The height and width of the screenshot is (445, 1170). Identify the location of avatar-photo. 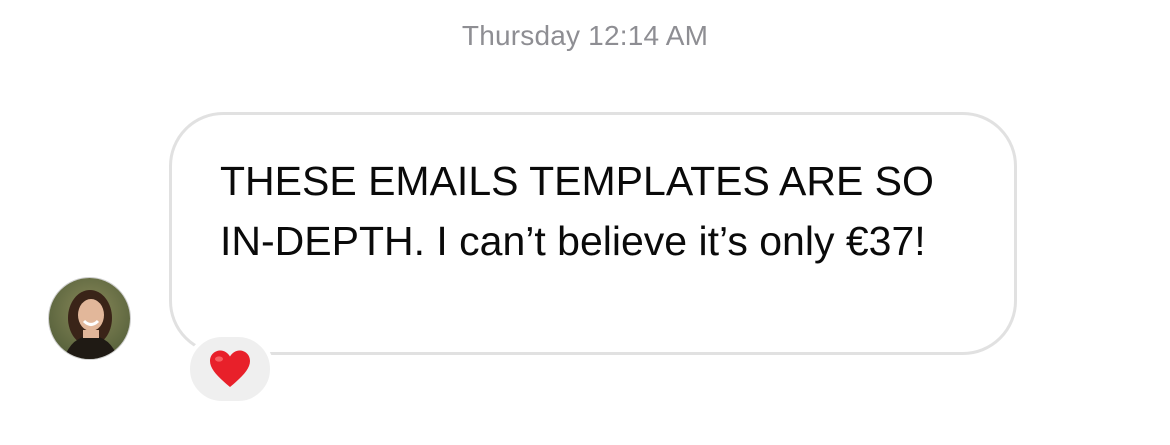
(89, 318).